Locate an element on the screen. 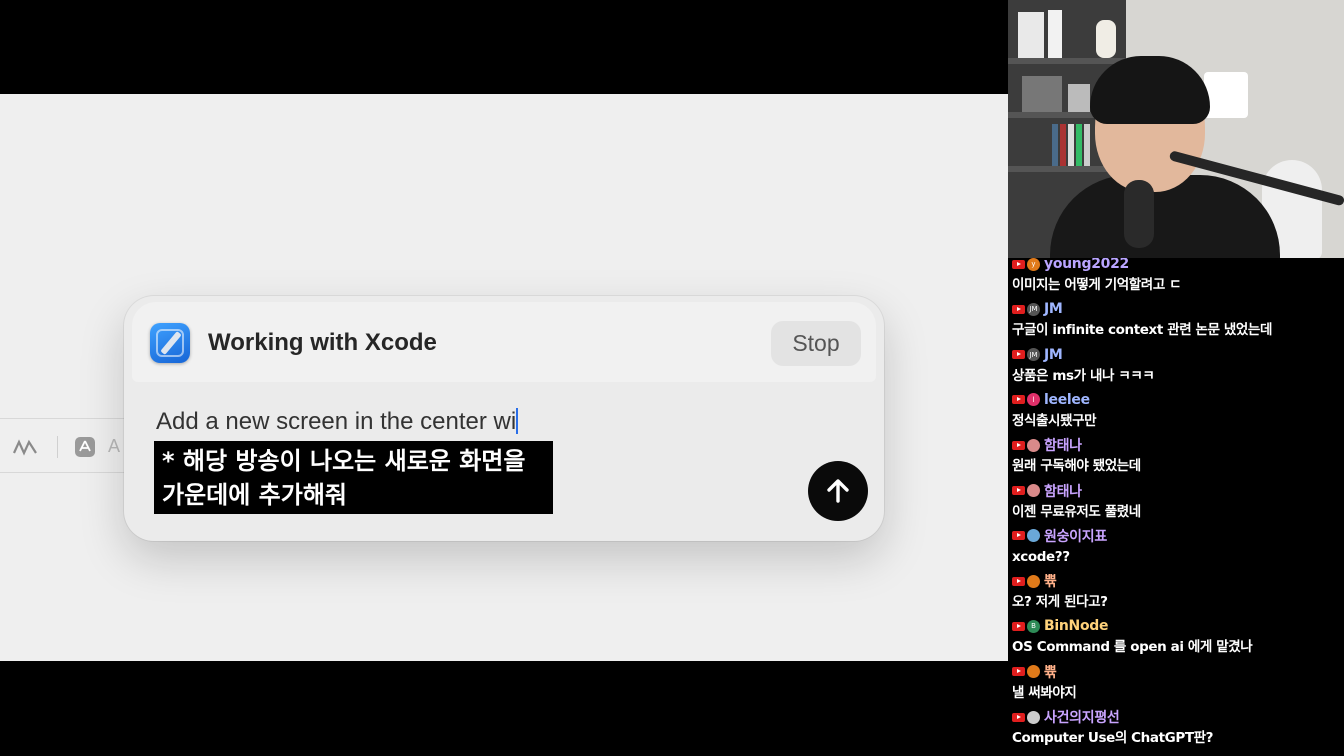  chat-message: 사건의지평선 Computer Use의 ChatGPT판? is located at coordinates (1177, 728).